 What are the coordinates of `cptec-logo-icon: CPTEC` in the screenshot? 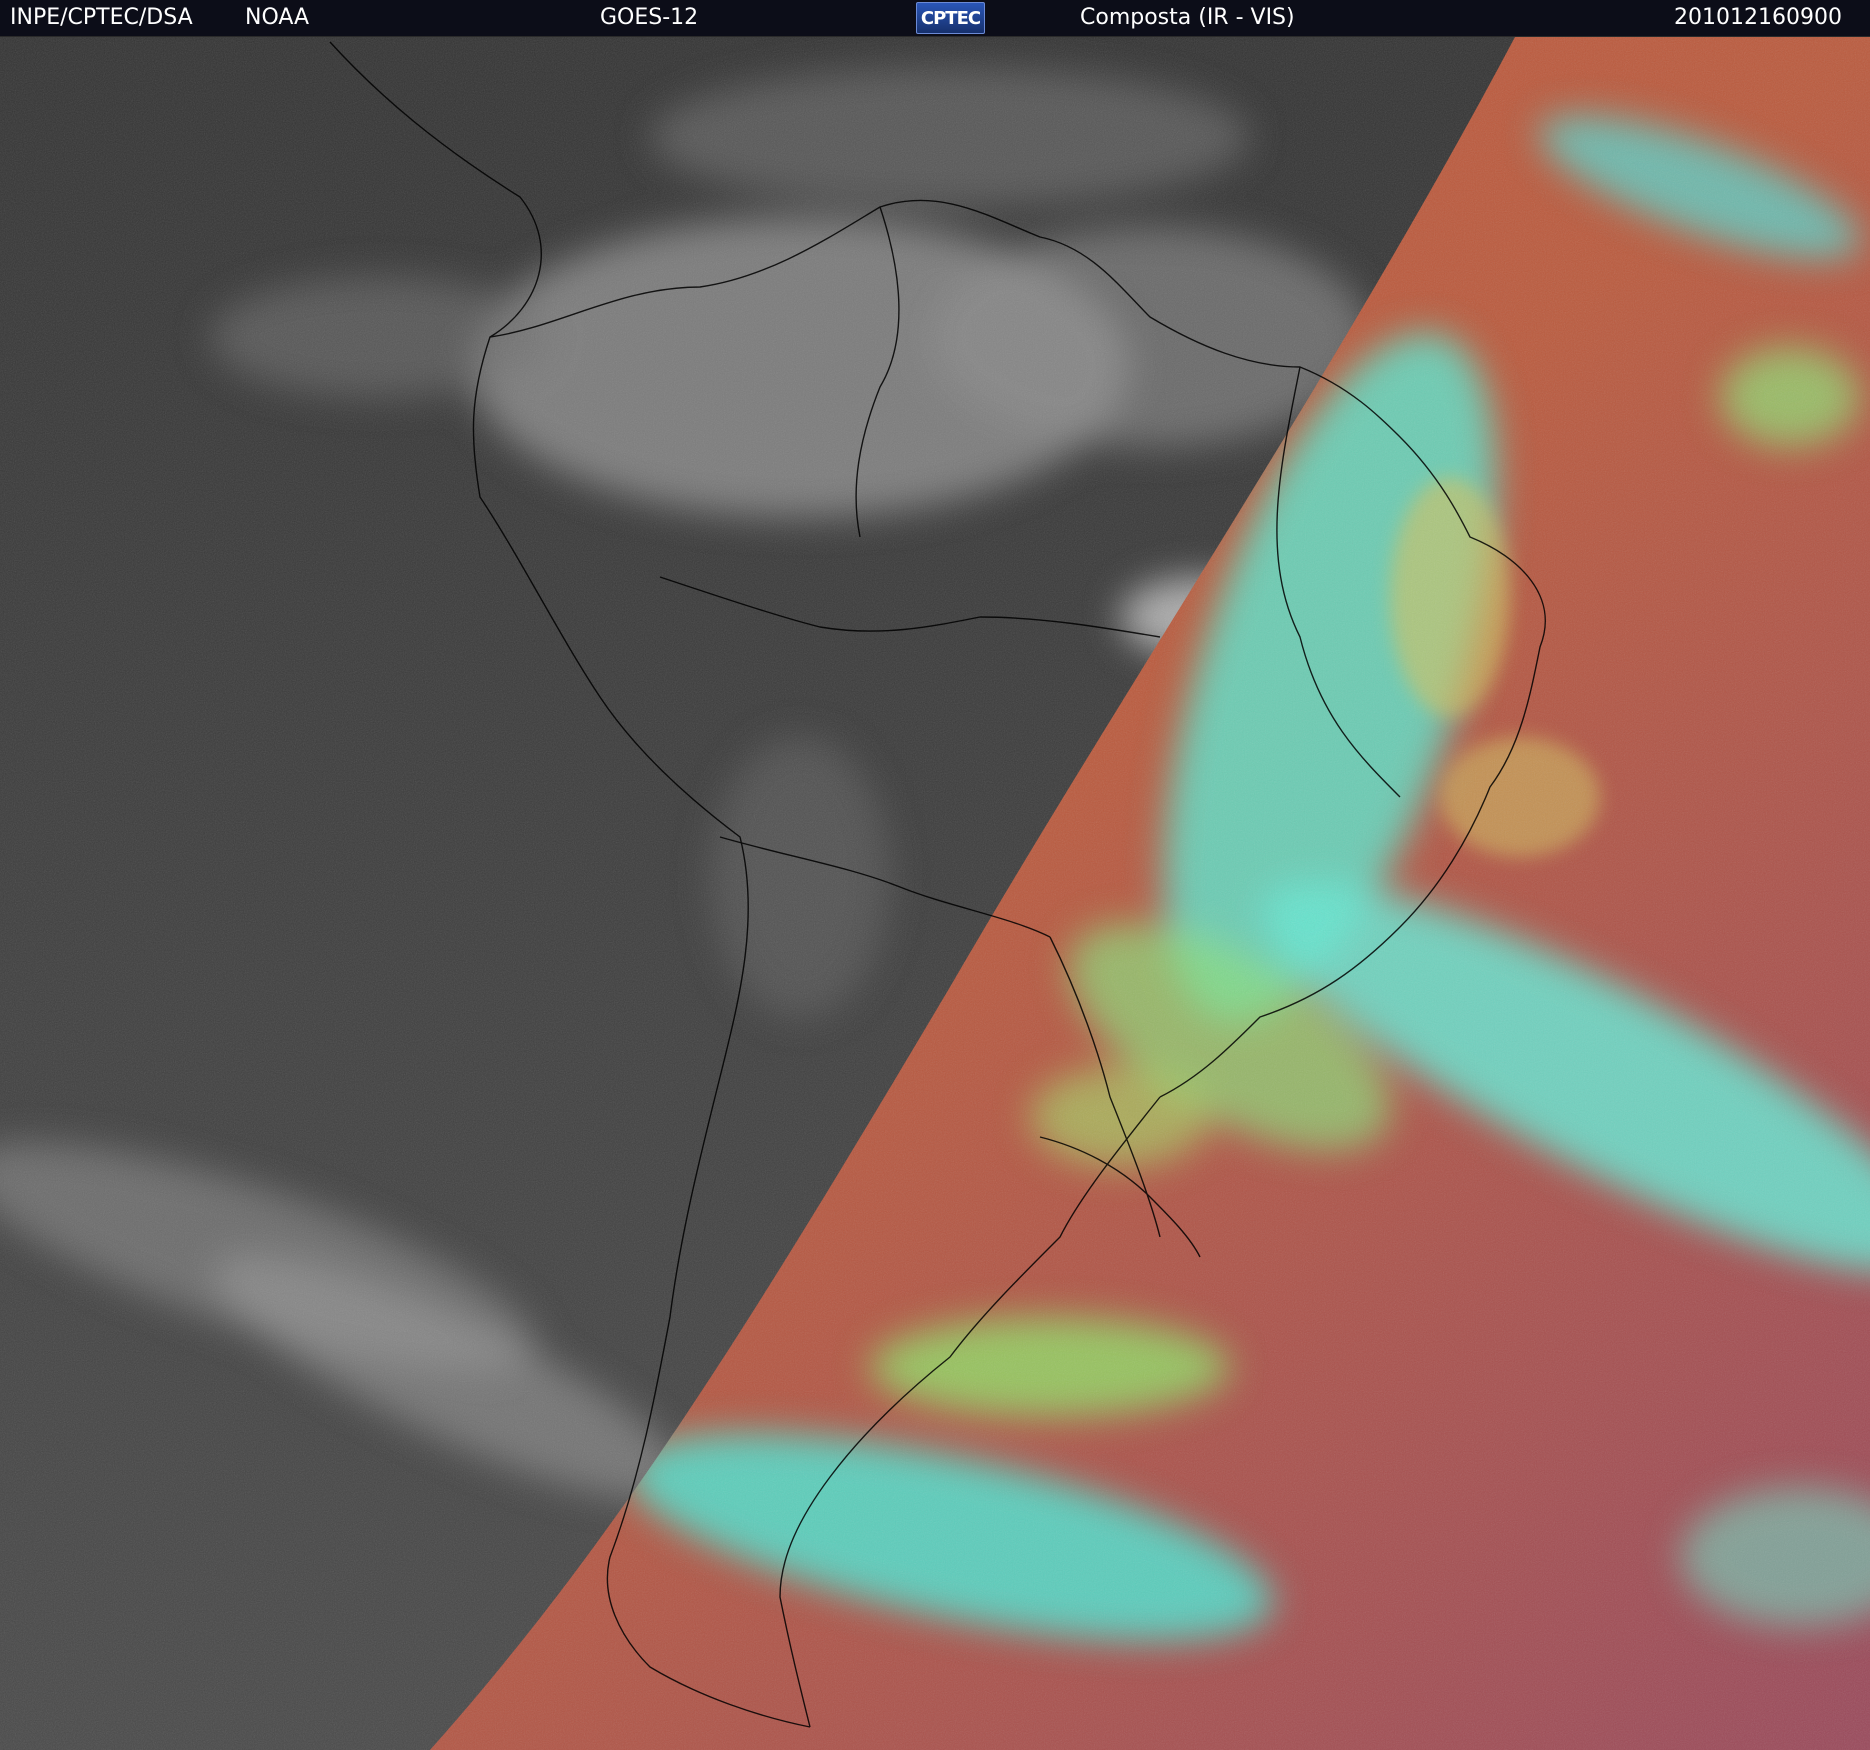 It's located at (950, 18).